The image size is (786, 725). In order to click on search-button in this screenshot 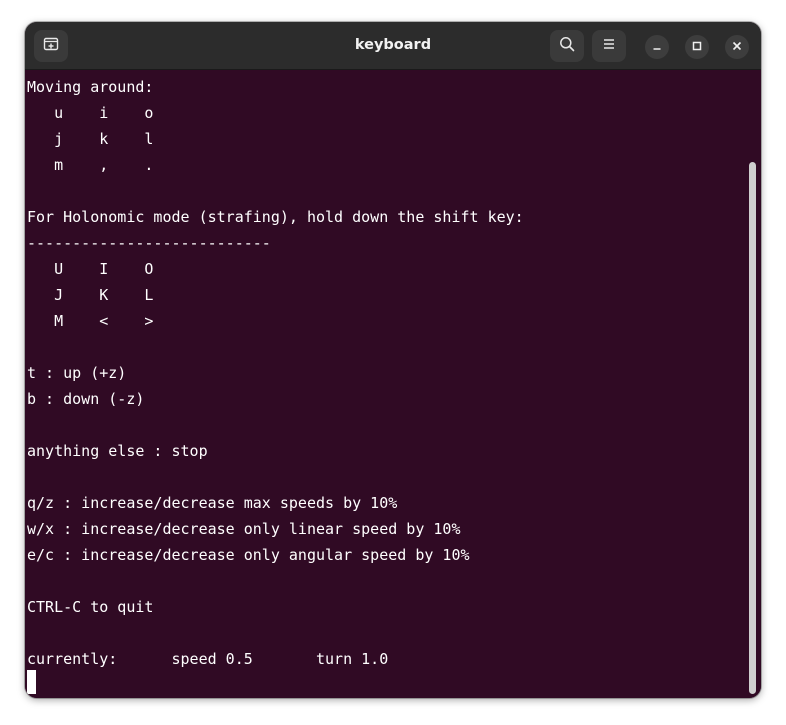, I will do `click(567, 46)`.